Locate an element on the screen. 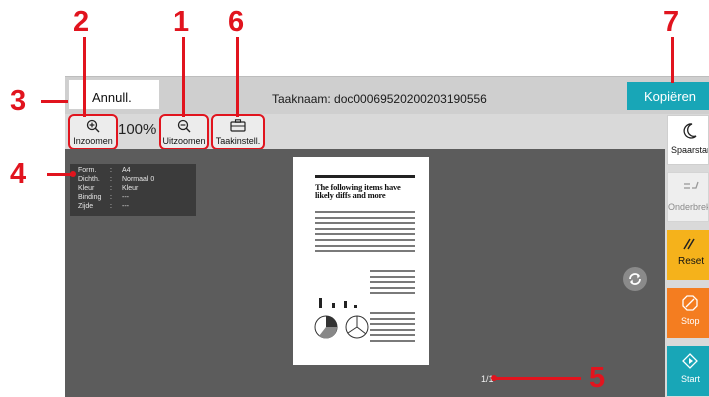 This screenshot has width=709, height=397. start-button: Start is located at coordinates (688, 371).